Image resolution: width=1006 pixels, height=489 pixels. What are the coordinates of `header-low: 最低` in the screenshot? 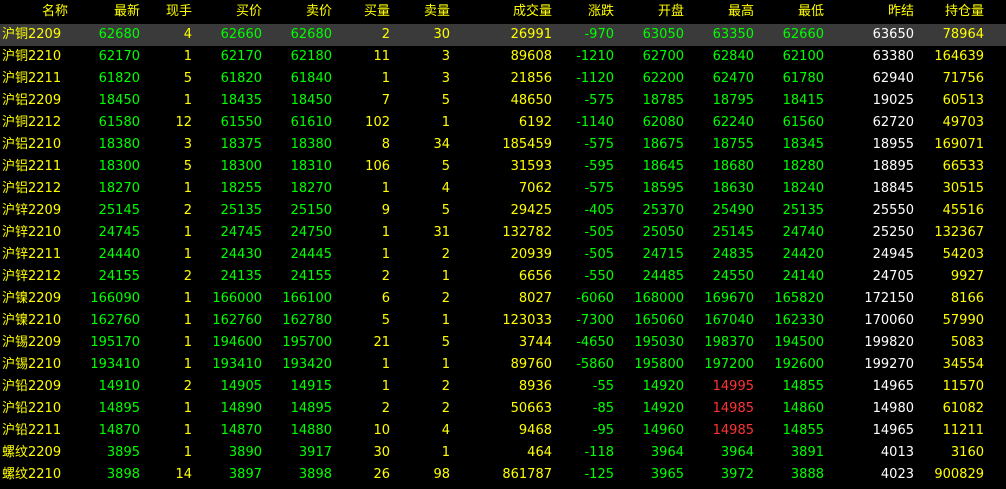 It's located at (789, 12).